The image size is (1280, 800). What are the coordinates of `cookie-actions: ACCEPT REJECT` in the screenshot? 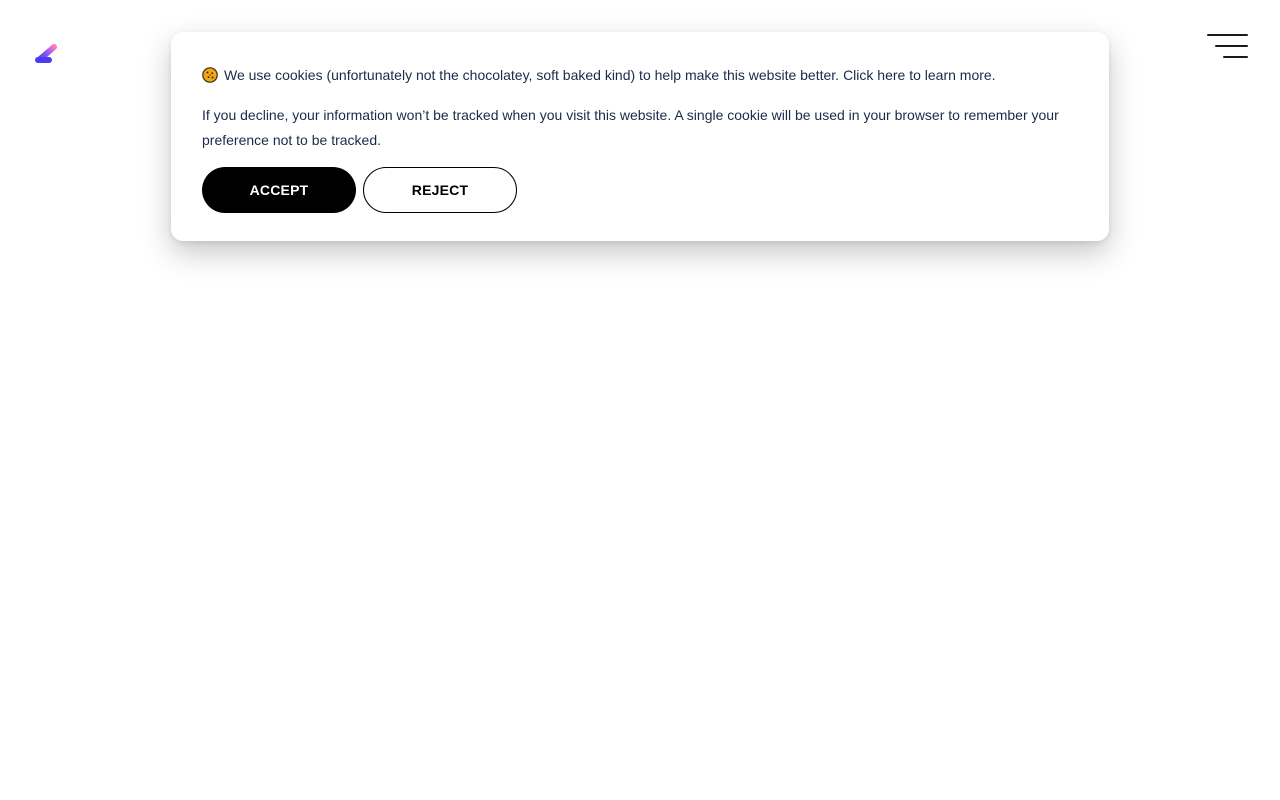 It's located at (640, 190).